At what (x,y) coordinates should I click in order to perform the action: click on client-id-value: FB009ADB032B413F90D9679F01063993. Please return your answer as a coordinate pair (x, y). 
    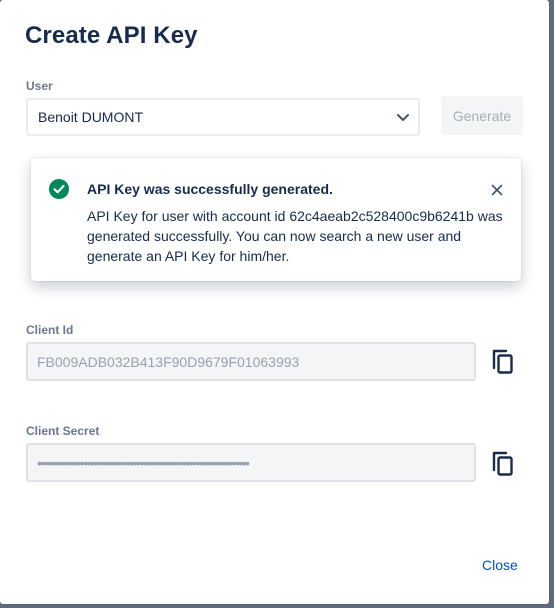
    Looking at the image, I should click on (168, 362).